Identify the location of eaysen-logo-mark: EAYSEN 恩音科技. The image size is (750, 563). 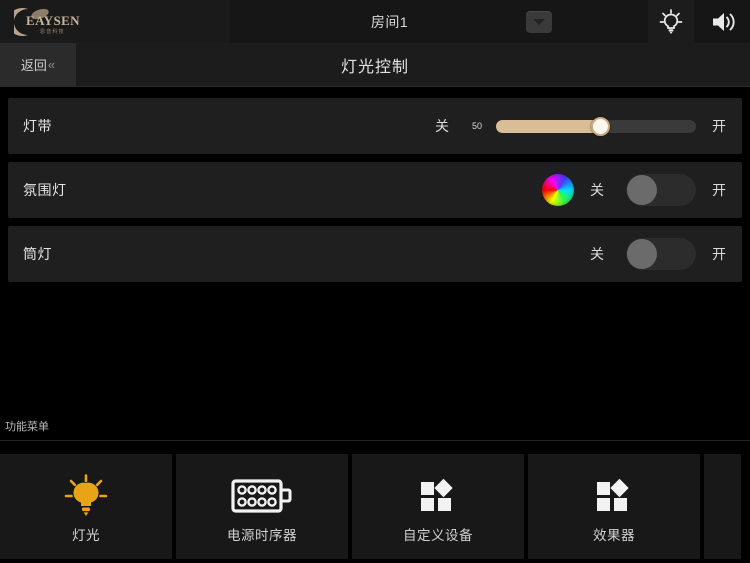
(54, 22).